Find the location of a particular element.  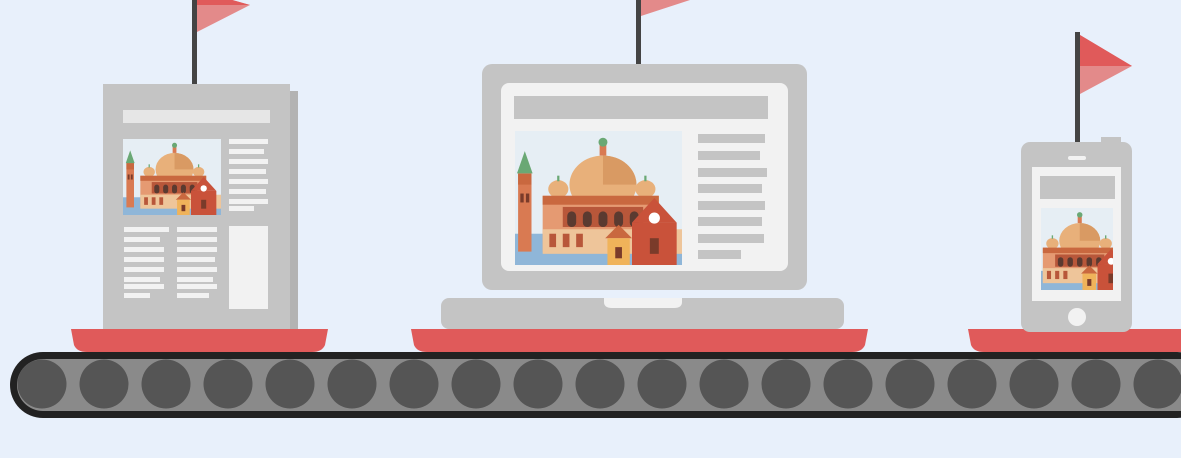

flag is located at coordinates (665, 8).